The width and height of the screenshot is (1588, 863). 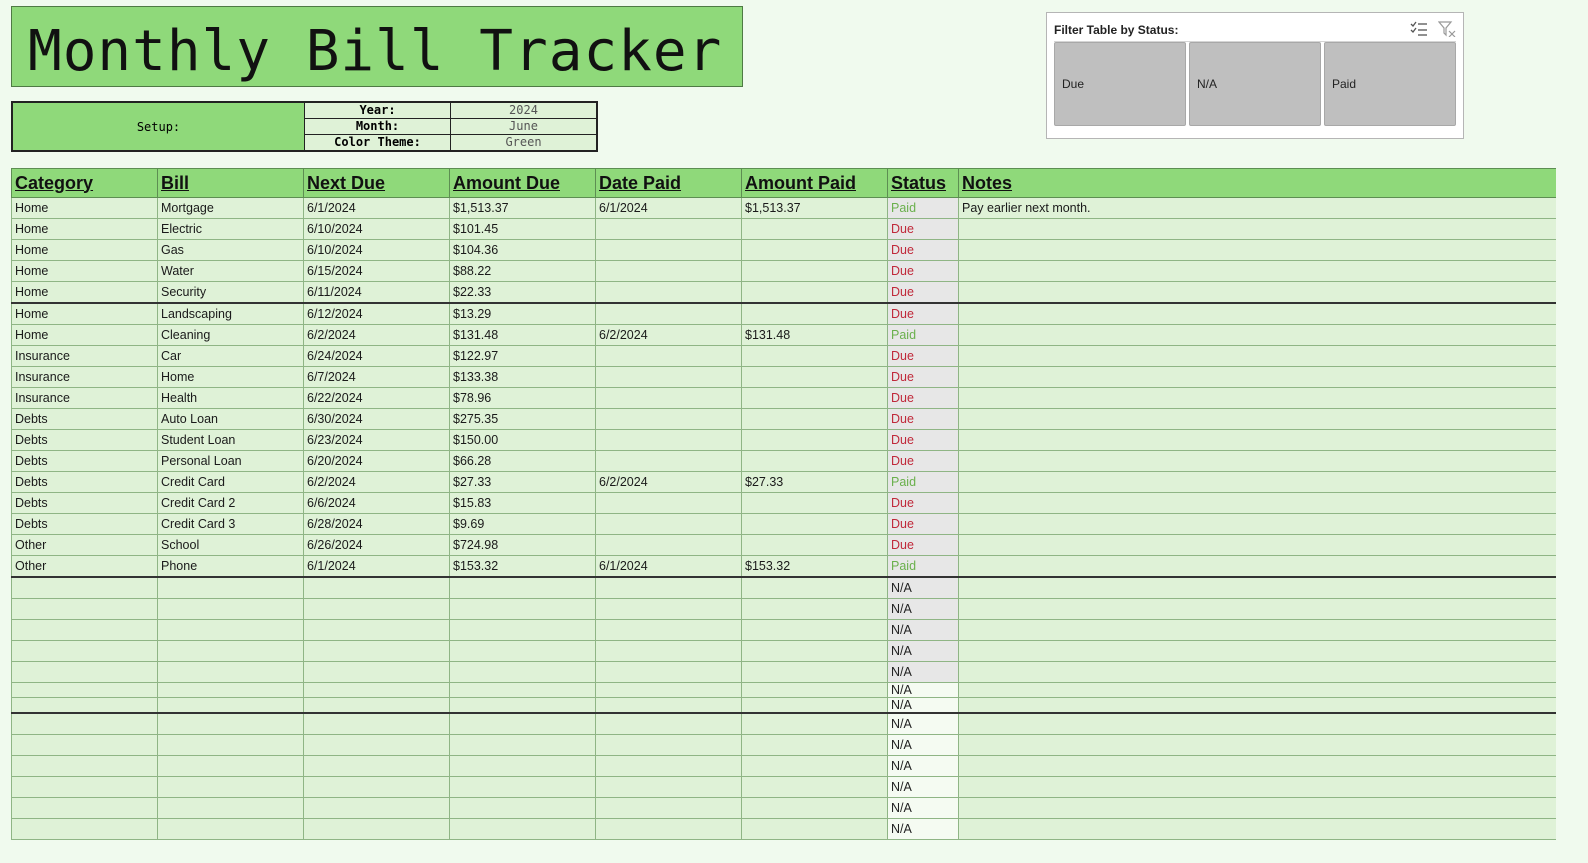 What do you see at coordinates (376, 398) in the screenshot?
I see `cell-next-due: 6/22/2024` at bounding box center [376, 398].